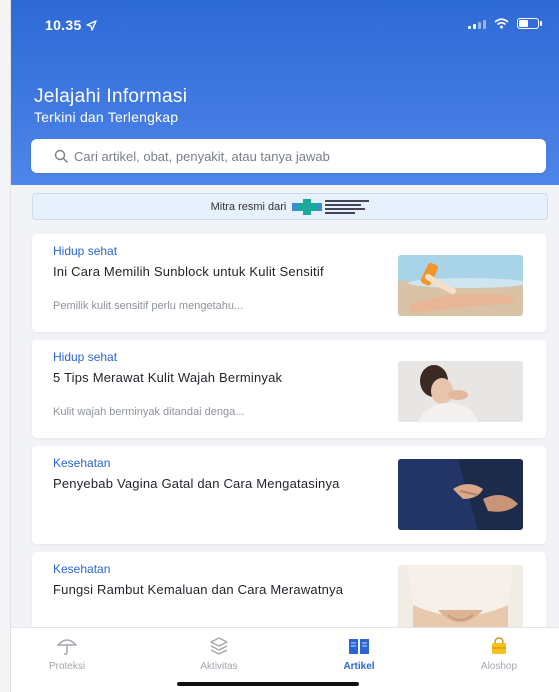 This screenshot has height=692, width=559. What do you see at coordinates (67, 666) in the screenshot?
I see `tab-label: Proteksi` at bounding box center [67, 666].